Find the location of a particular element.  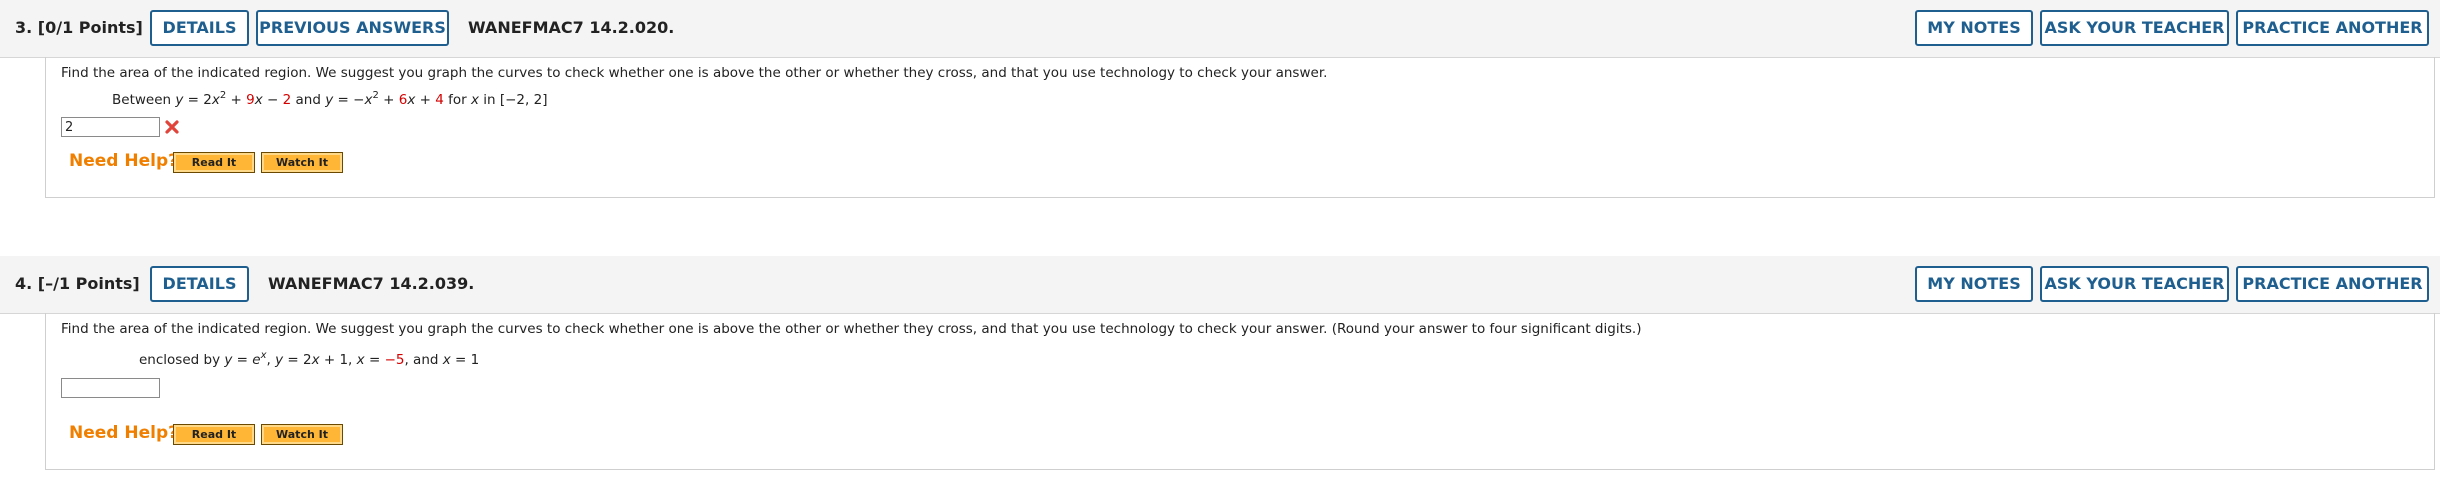

assignment-code: WANEFMAC7 14.2.020. is located at coordinates (571, 27).